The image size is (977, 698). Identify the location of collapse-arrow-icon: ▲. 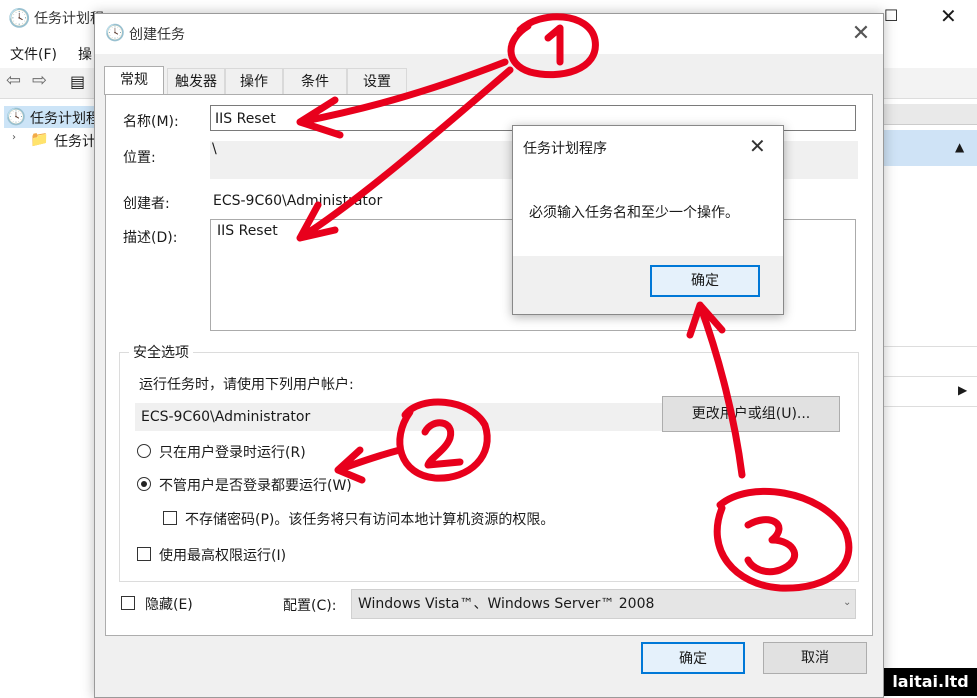
(959, 147).